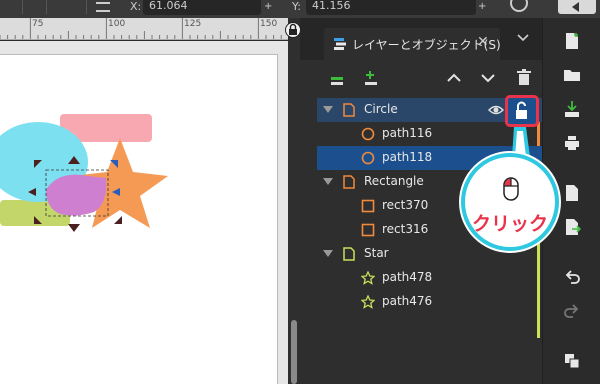  What do you see at coordinates (524, 78) in the screenshot?
I see `trash-icon` at bounding box center [524, 78].